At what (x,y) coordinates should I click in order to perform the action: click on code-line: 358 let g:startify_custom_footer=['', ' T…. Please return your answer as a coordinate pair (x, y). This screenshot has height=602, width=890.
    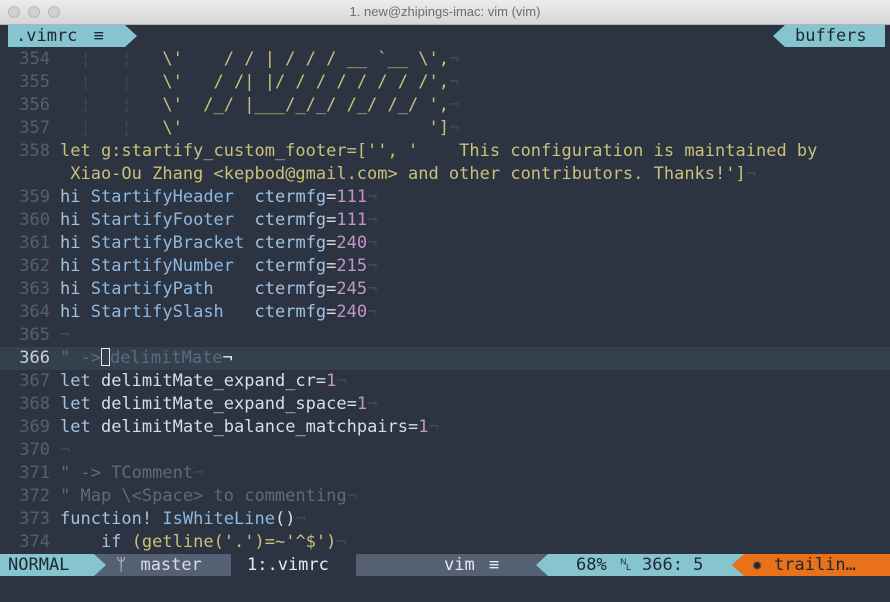
    Looking at the image, I should click on (418, 151).